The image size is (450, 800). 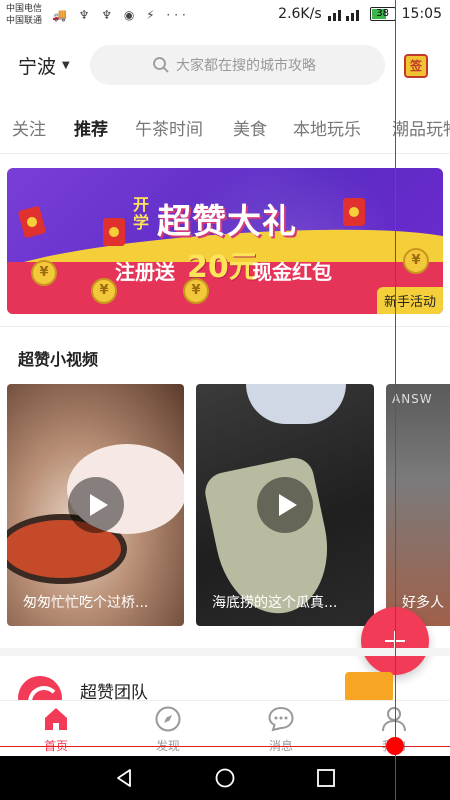 I want to click on home-icon, so click(x=56, y=719).